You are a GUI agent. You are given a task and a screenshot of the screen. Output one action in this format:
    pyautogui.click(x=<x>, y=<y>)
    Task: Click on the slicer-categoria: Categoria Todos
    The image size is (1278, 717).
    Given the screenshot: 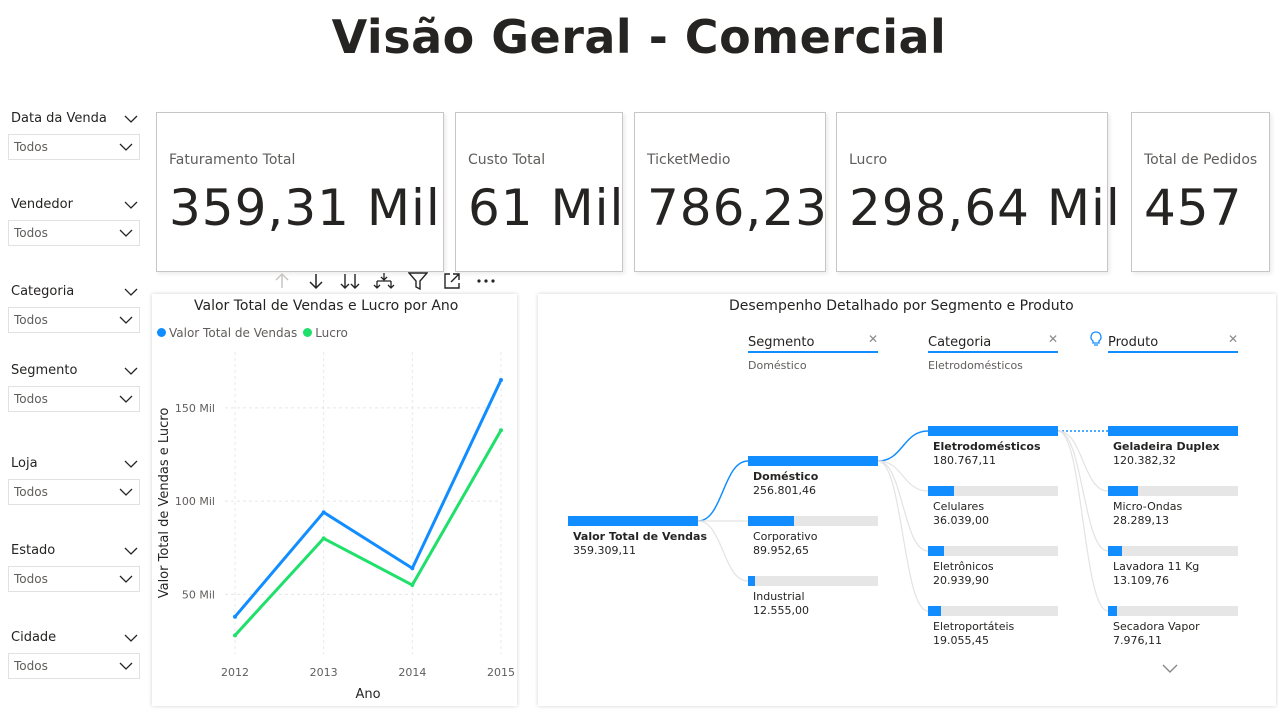 What is the action you would take?
    pyautogui.click(x=75, y=308)
    